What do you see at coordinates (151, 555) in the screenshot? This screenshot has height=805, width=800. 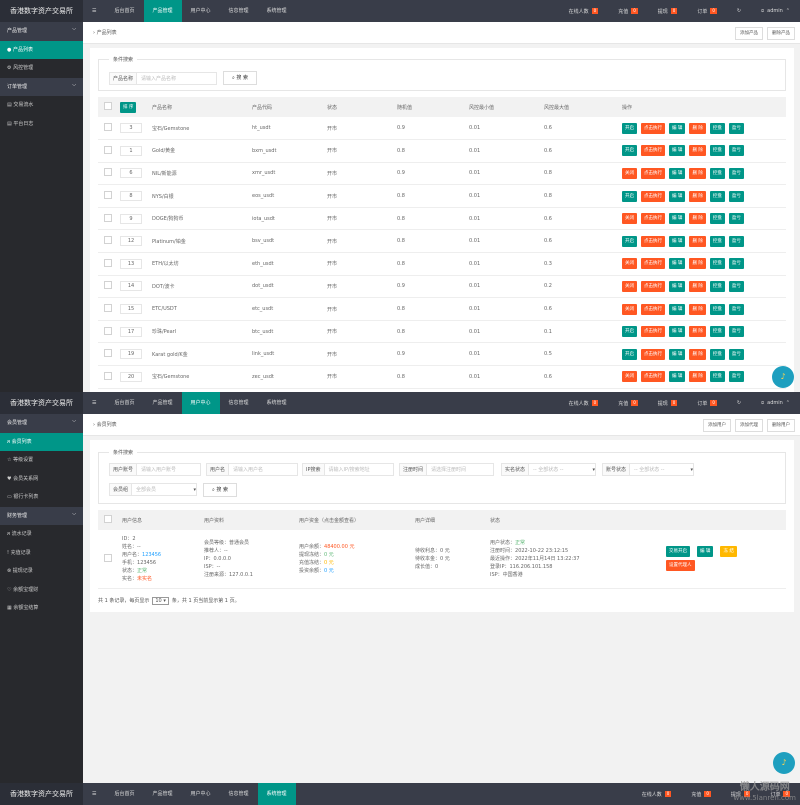 I see `info-value: 123456` at bounding box center [151, 555].